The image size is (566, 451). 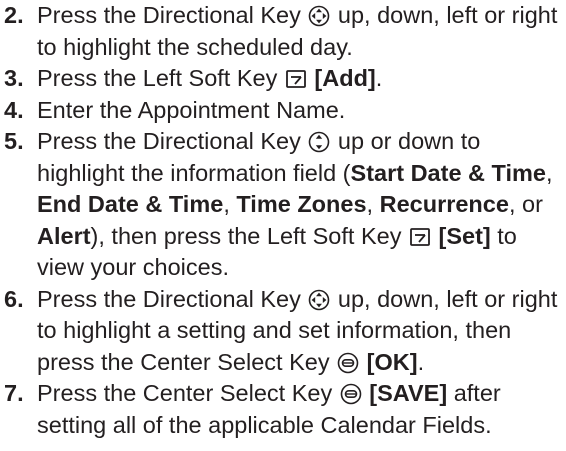 I want to click on field-end-date-time: End Date & Time, so click(x=130, y=204).